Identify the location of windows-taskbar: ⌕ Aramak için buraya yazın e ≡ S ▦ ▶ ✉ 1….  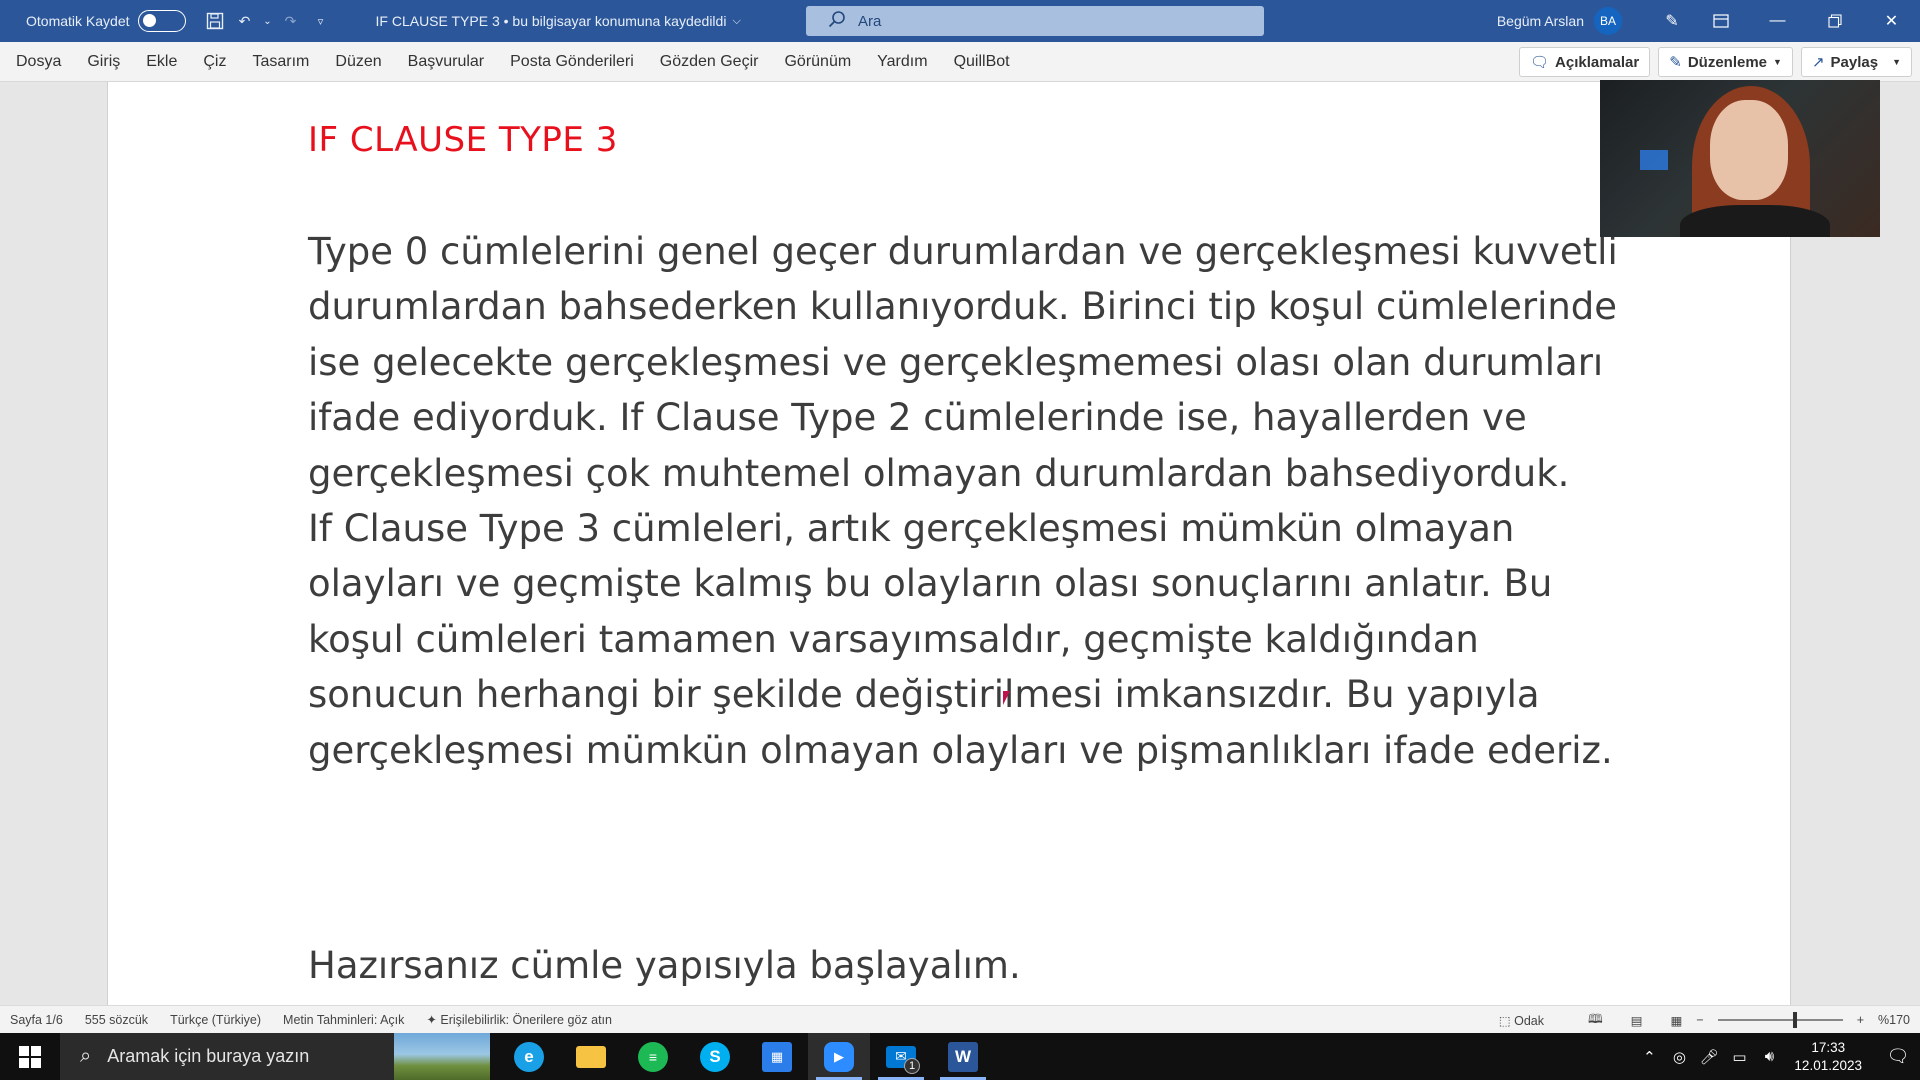
(960, 1056).